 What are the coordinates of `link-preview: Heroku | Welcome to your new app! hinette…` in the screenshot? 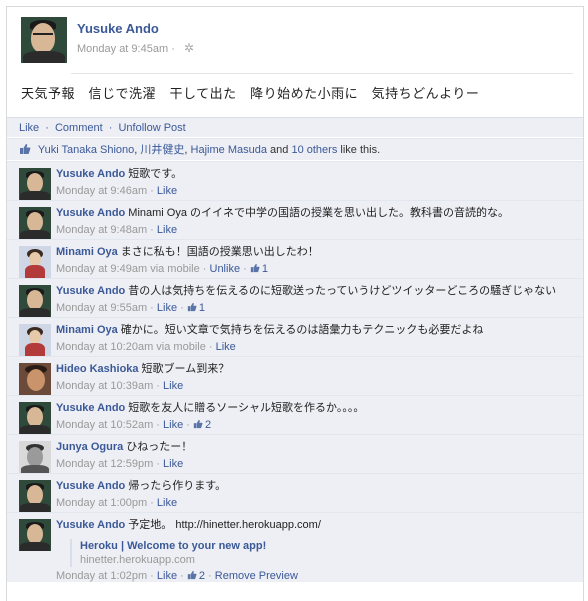 It's located at (321, 553).